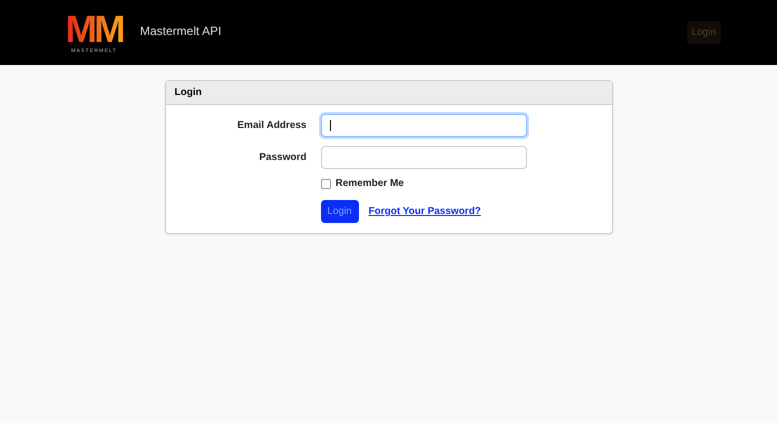 This screenshot has width=777, height=423. What do you see at coordinates (181, 31) in the screenshot?
I see `brand-link: Mastermelt API` at bounding box center [181, 31].